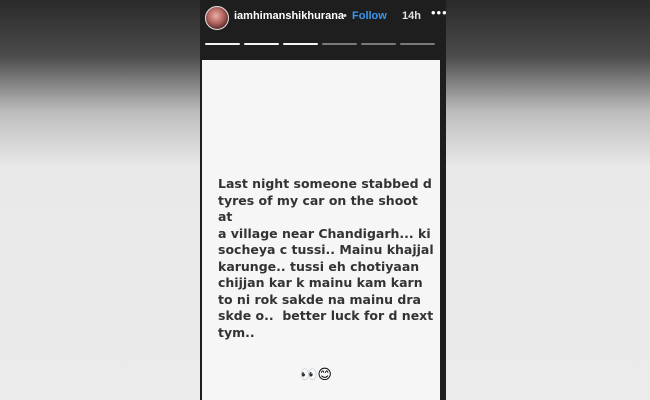  What do you see at coordinates (438, 12) in the screenshot?
I see `more-options-icon: •••` at bounding box center [438, 12].